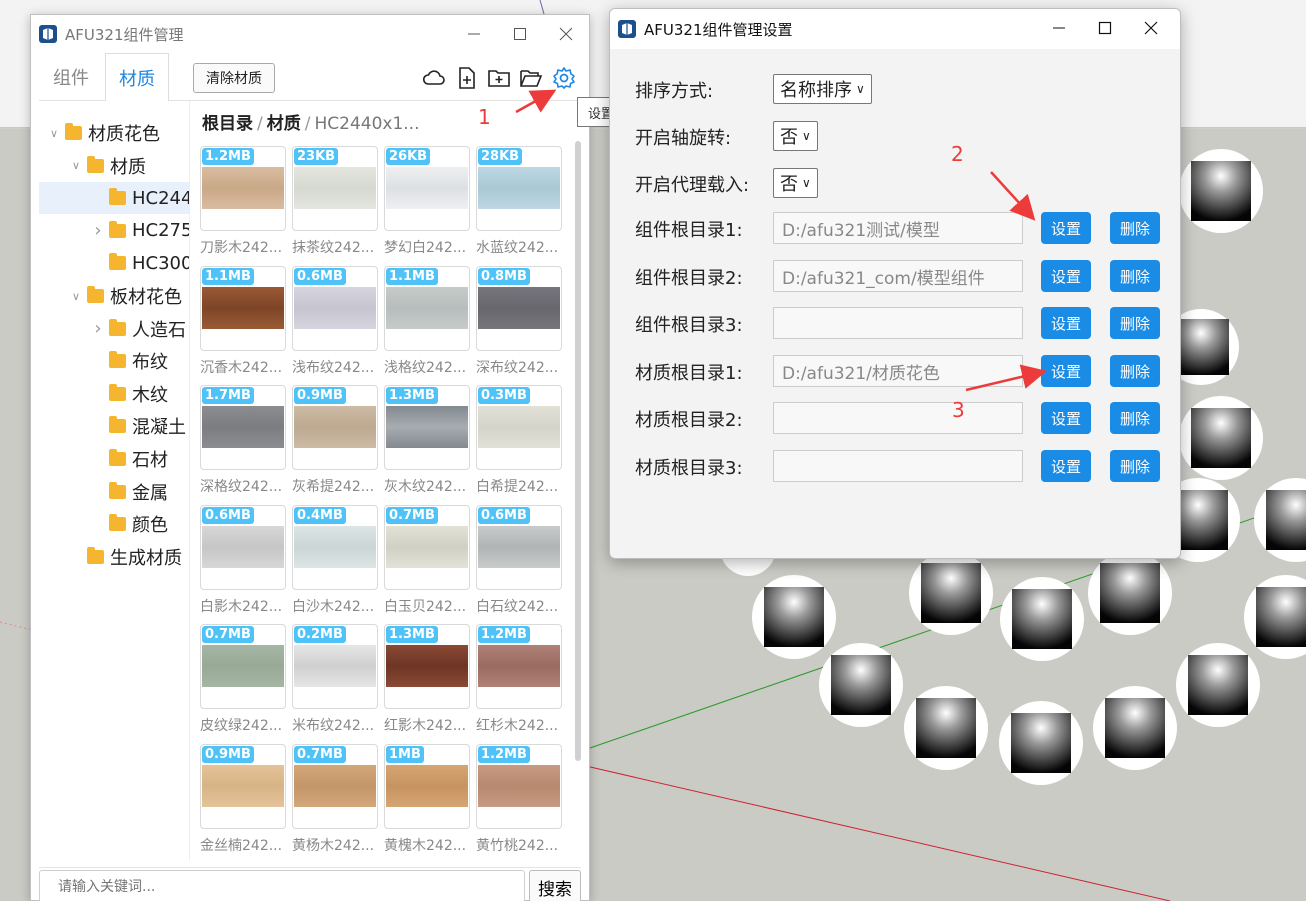 The image size is (1306, 901). Describe the element at coordinates (564, 78) in the screenshot. I see `gear-icon` at that location.